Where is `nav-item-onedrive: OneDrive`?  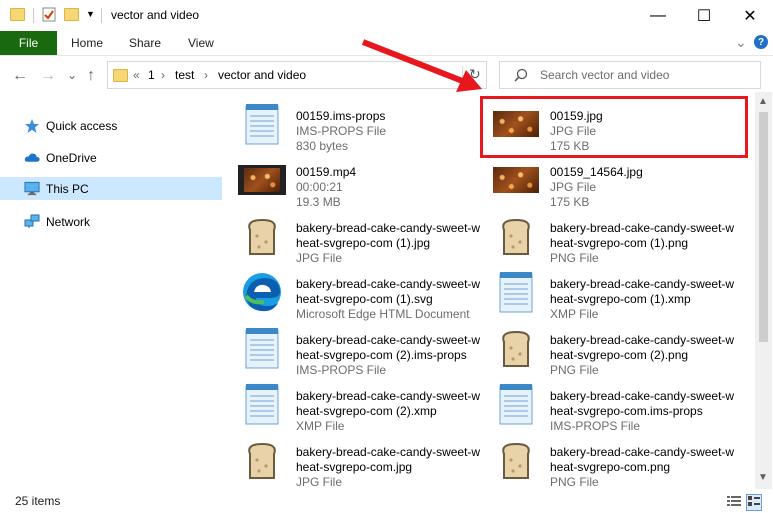 nav-item-onedrive: OneDrive is located at coordinates (111, 157).